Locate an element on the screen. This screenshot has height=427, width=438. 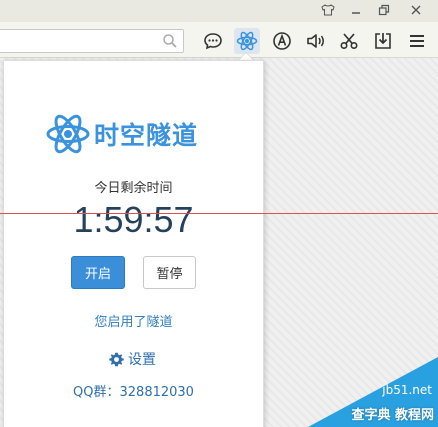
qq-group: QQ群：328812030 is located at coordinates (133, 390).